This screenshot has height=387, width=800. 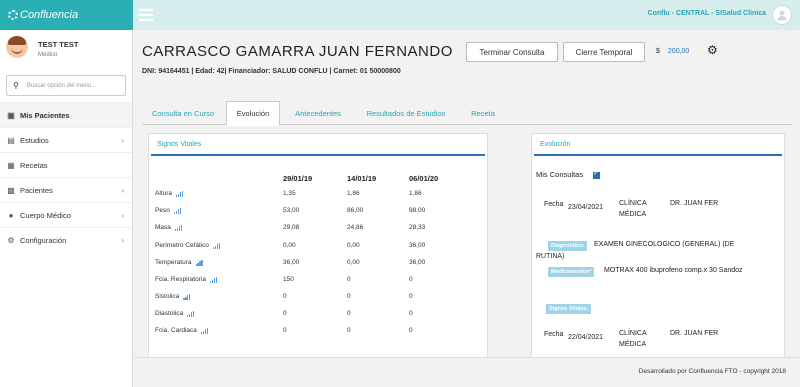 I want to click on entry-doctor: DR. JUAN FER, so click(x=694, y=333).